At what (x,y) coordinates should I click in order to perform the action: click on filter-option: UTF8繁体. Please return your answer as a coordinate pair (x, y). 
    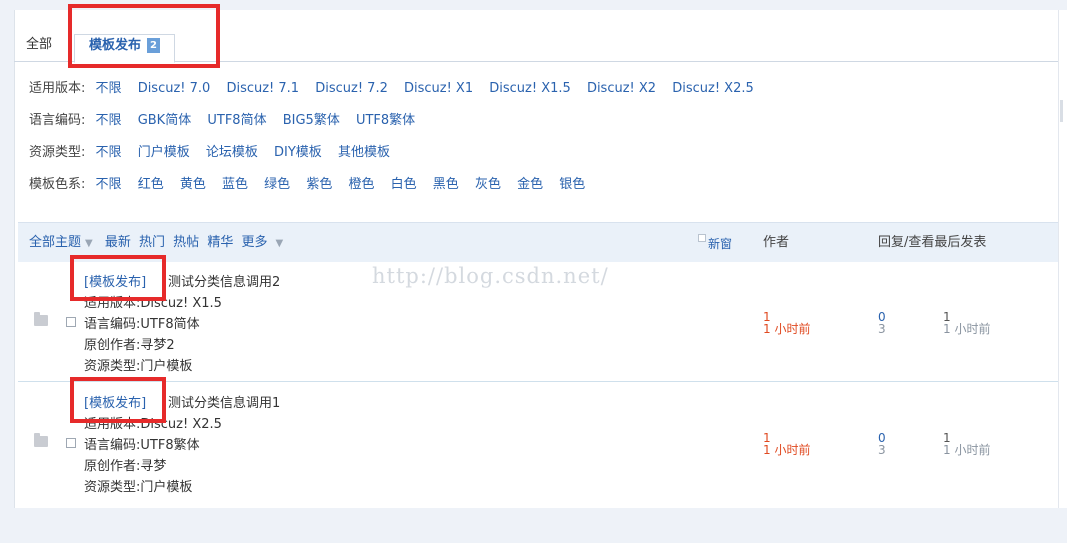
    Looking at the image, I should click on (385, 120).